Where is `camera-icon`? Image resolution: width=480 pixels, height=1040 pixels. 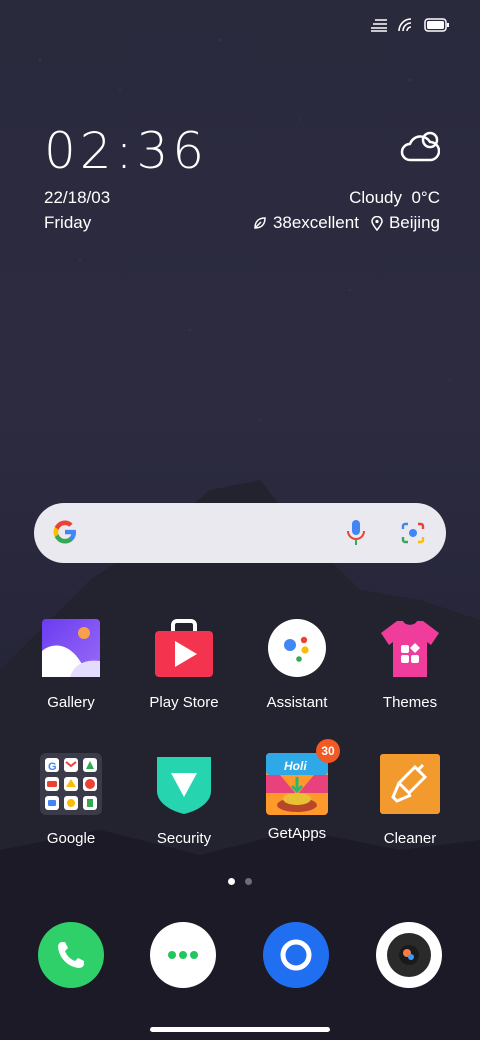 camera-icon is located at coordinates (409, 955).